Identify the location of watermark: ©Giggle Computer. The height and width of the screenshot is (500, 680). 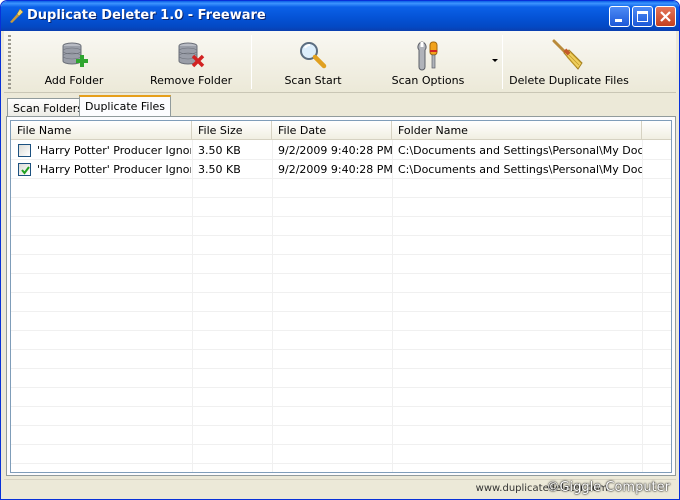
(608, 487).